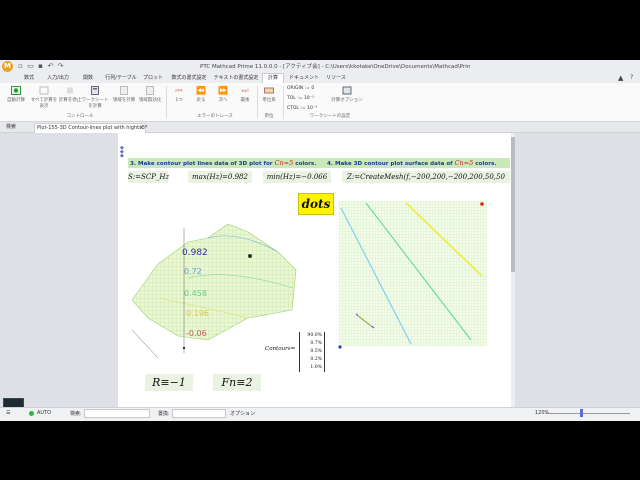  I want to click on ctol-setting: CTOL := 10⁻³, so click(302, 108).